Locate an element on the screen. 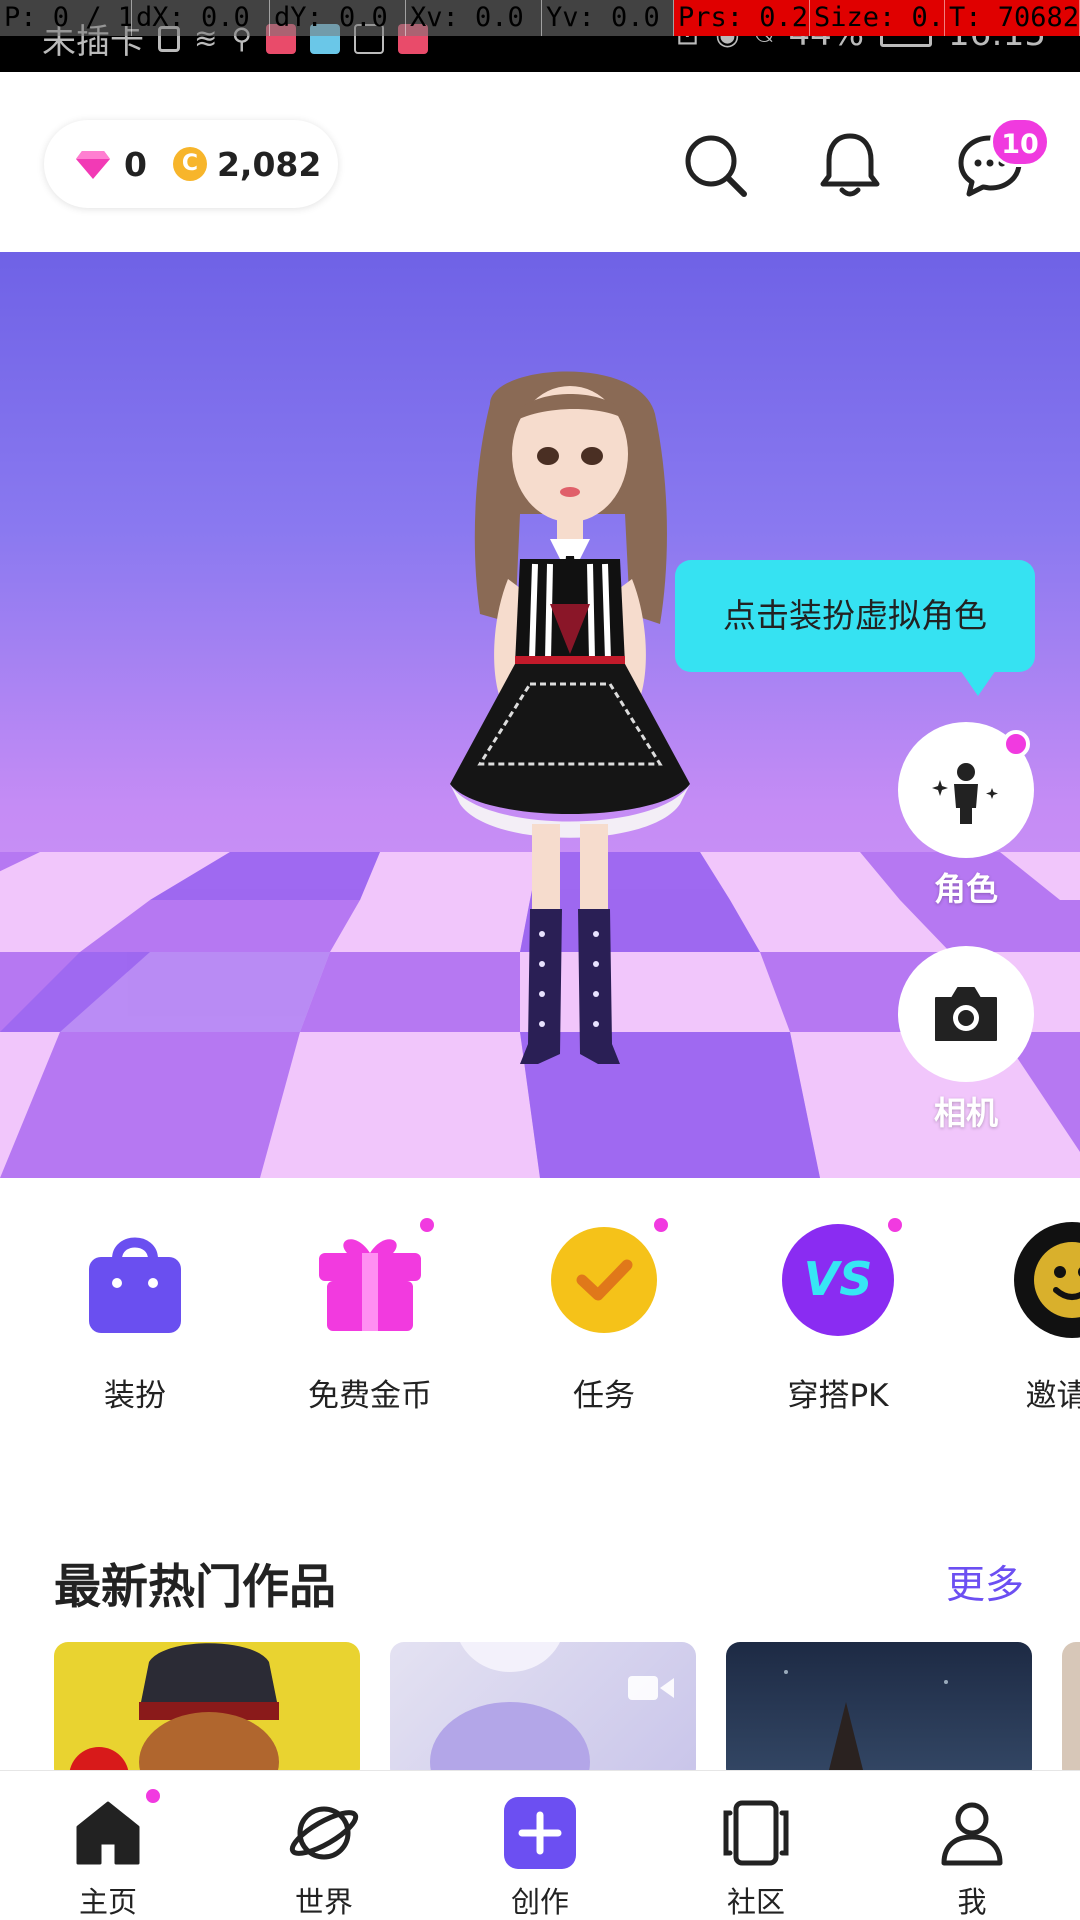 This screenshot has height=1920, width=1080. dress-up-tooltip: 点击装扮虚拟角色 is located at coordinates (855, 628).